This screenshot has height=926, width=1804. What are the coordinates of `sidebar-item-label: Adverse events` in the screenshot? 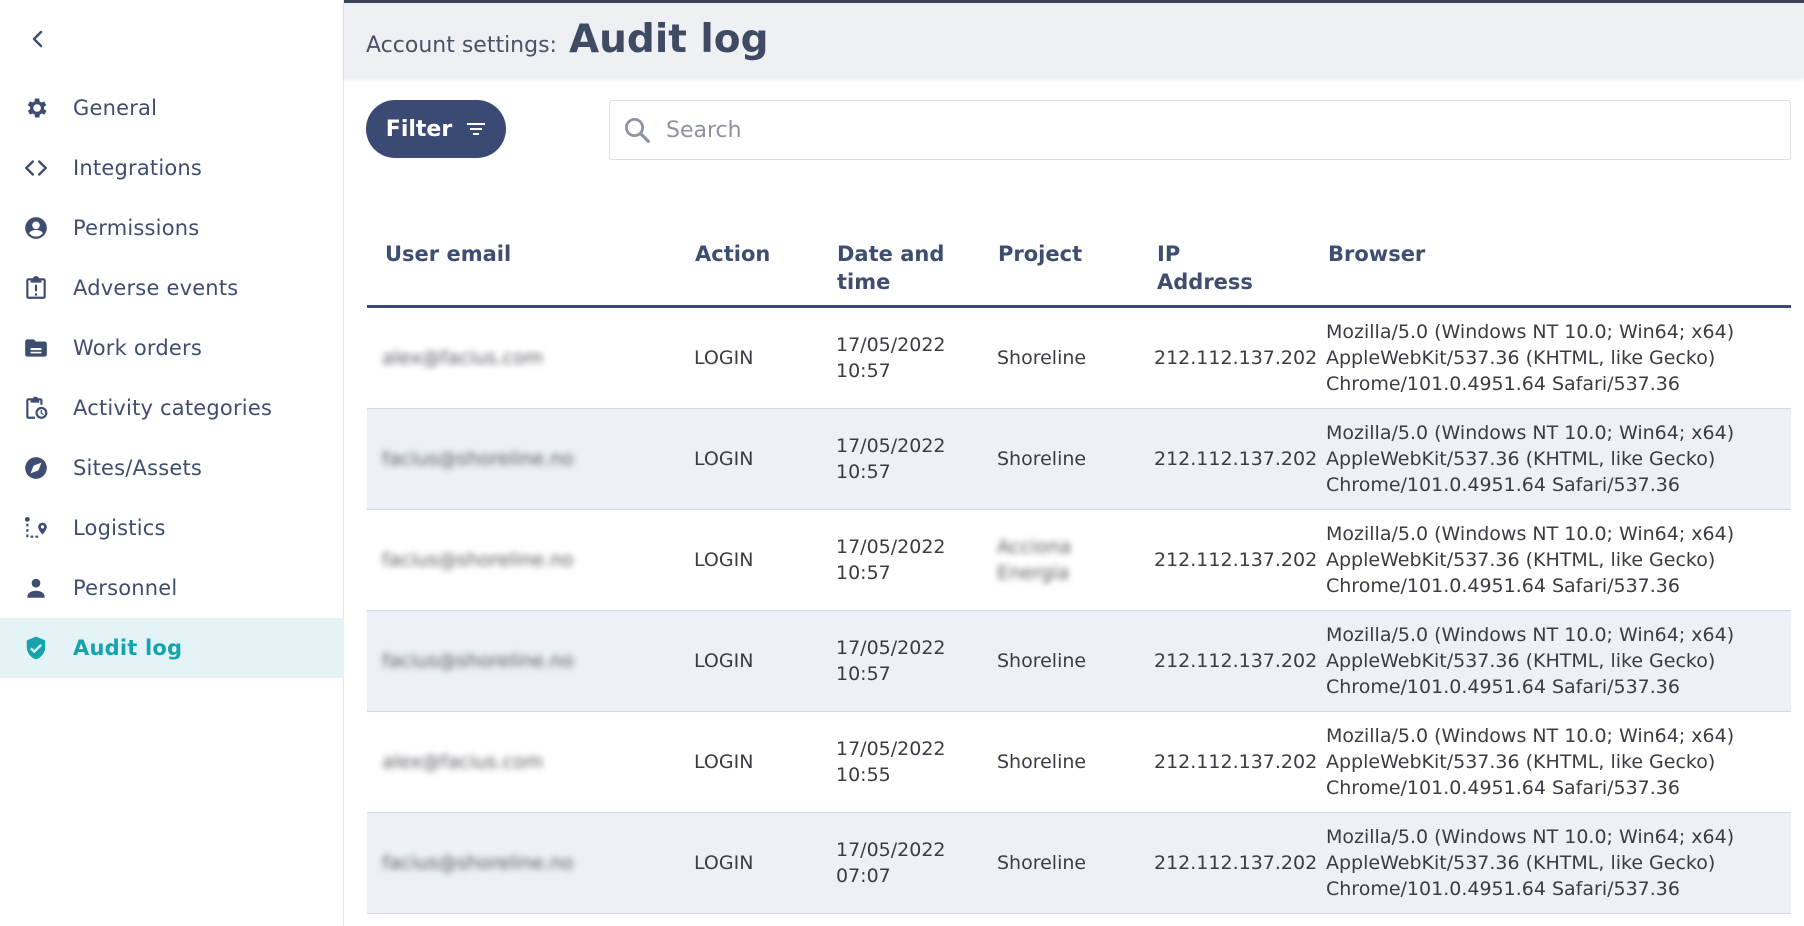 It's located at (156, 288).